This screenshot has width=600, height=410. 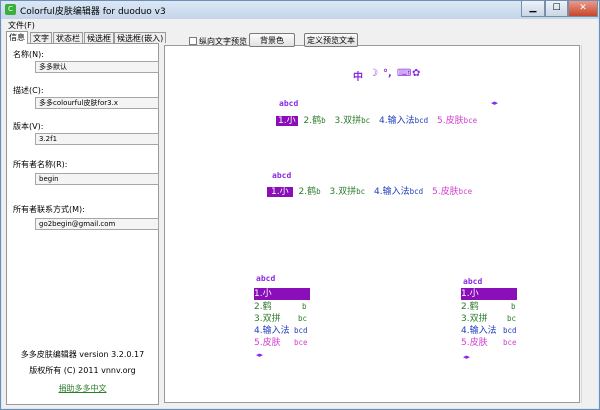 I want to click on background-color-button: 背景色, so click(x=272, y=40).